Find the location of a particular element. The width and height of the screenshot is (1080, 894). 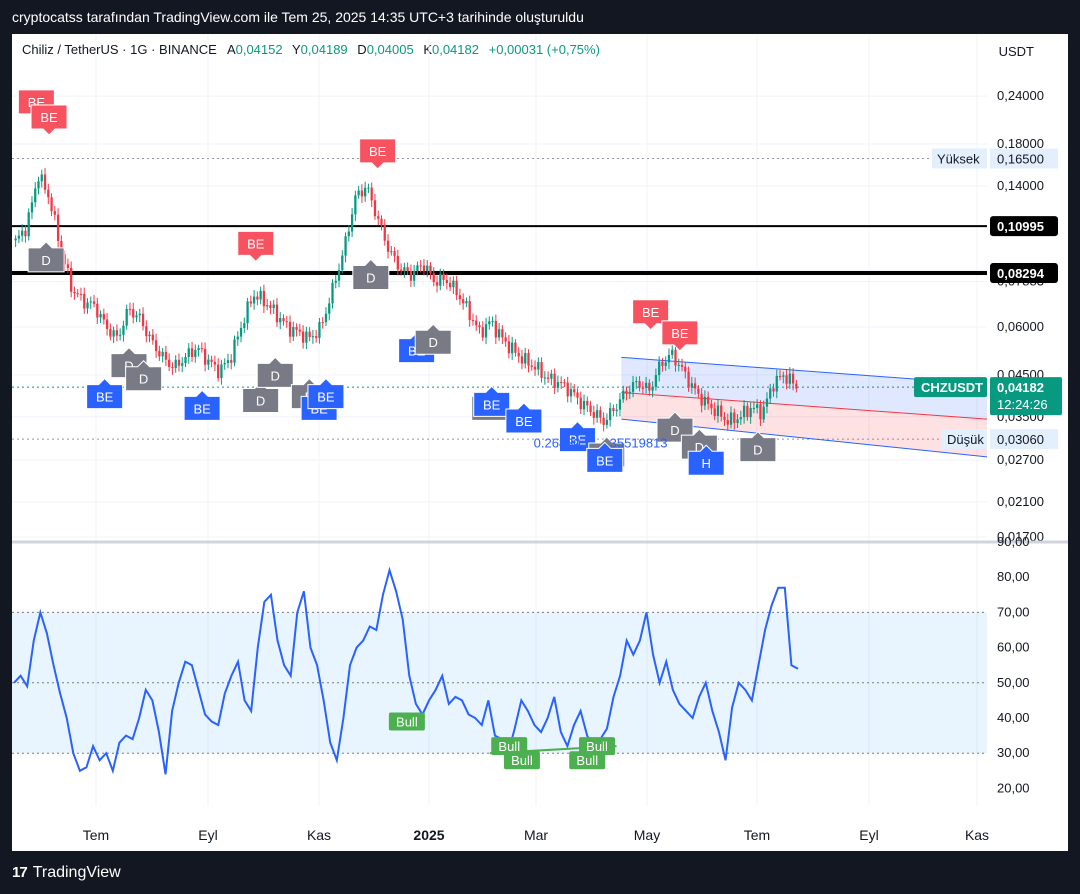

low-label: Düşük is located at coordinates (965, 439).